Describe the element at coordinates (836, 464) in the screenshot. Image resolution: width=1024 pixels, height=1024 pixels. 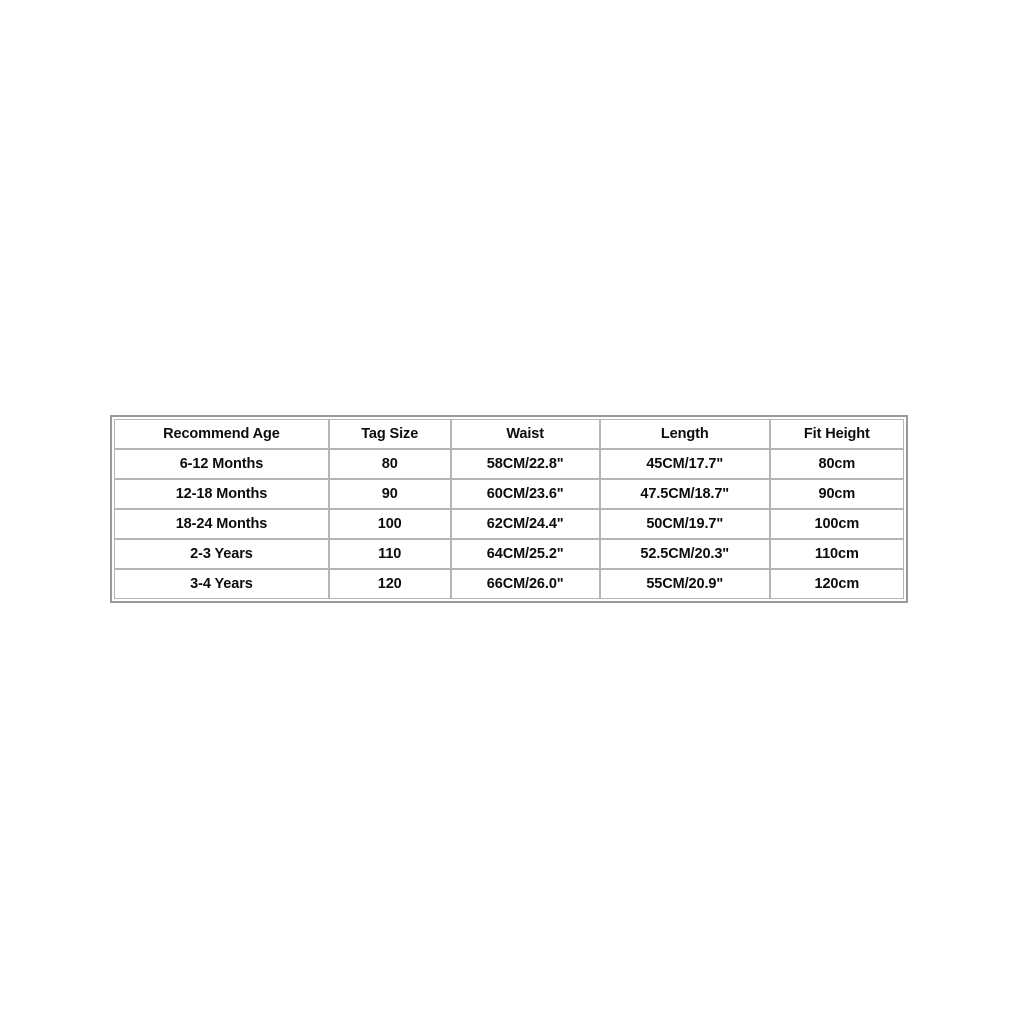
I see `cell-fit-height: 80cm` at that location.